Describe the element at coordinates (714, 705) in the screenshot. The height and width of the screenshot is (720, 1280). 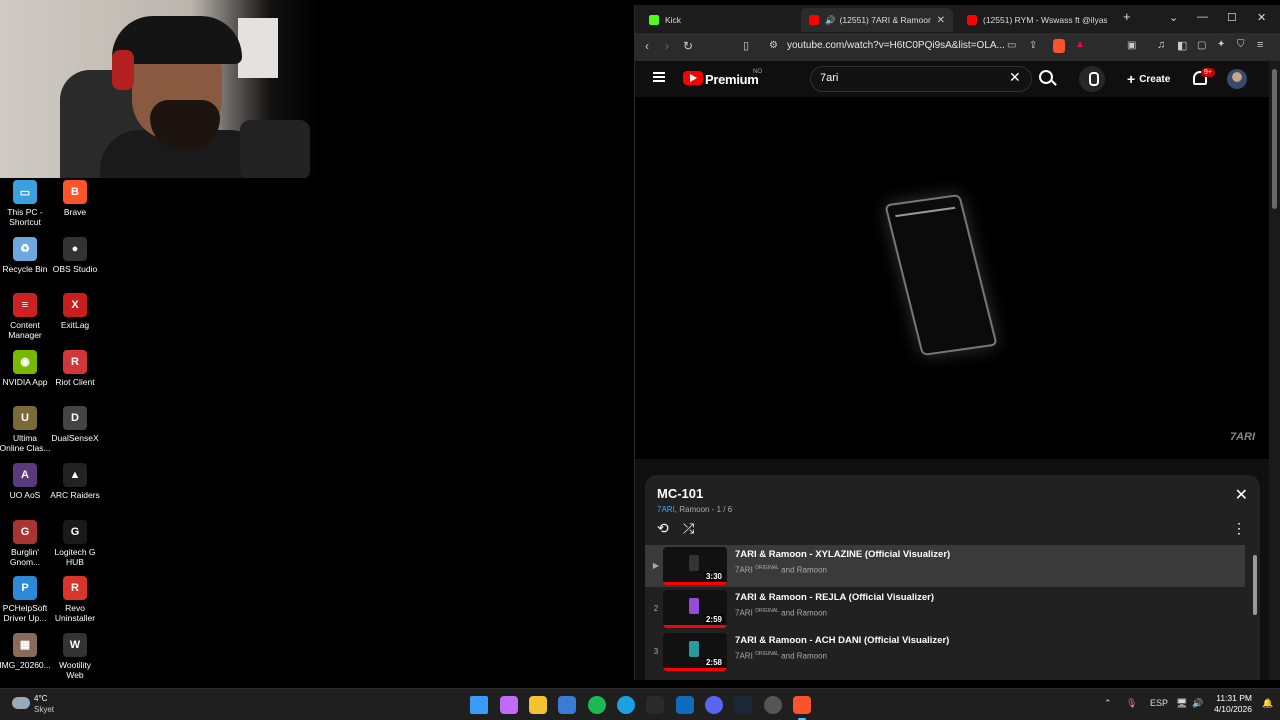
I see `discord-icon` at that location.